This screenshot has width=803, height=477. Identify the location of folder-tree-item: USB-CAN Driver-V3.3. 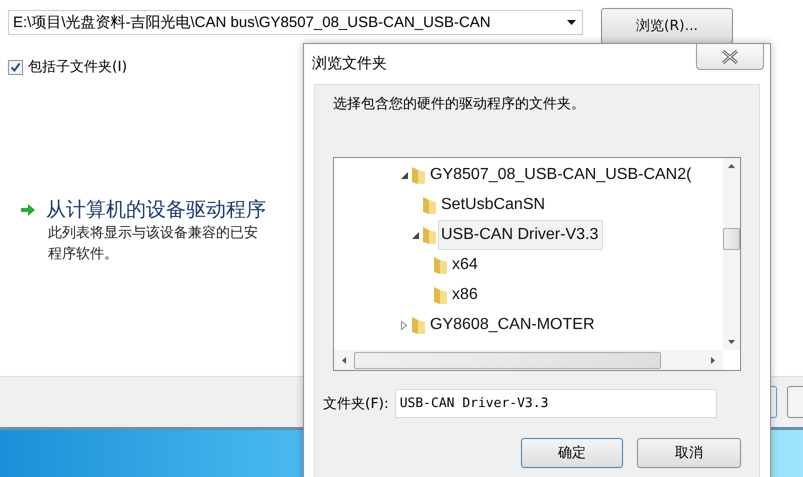
(521, 235).